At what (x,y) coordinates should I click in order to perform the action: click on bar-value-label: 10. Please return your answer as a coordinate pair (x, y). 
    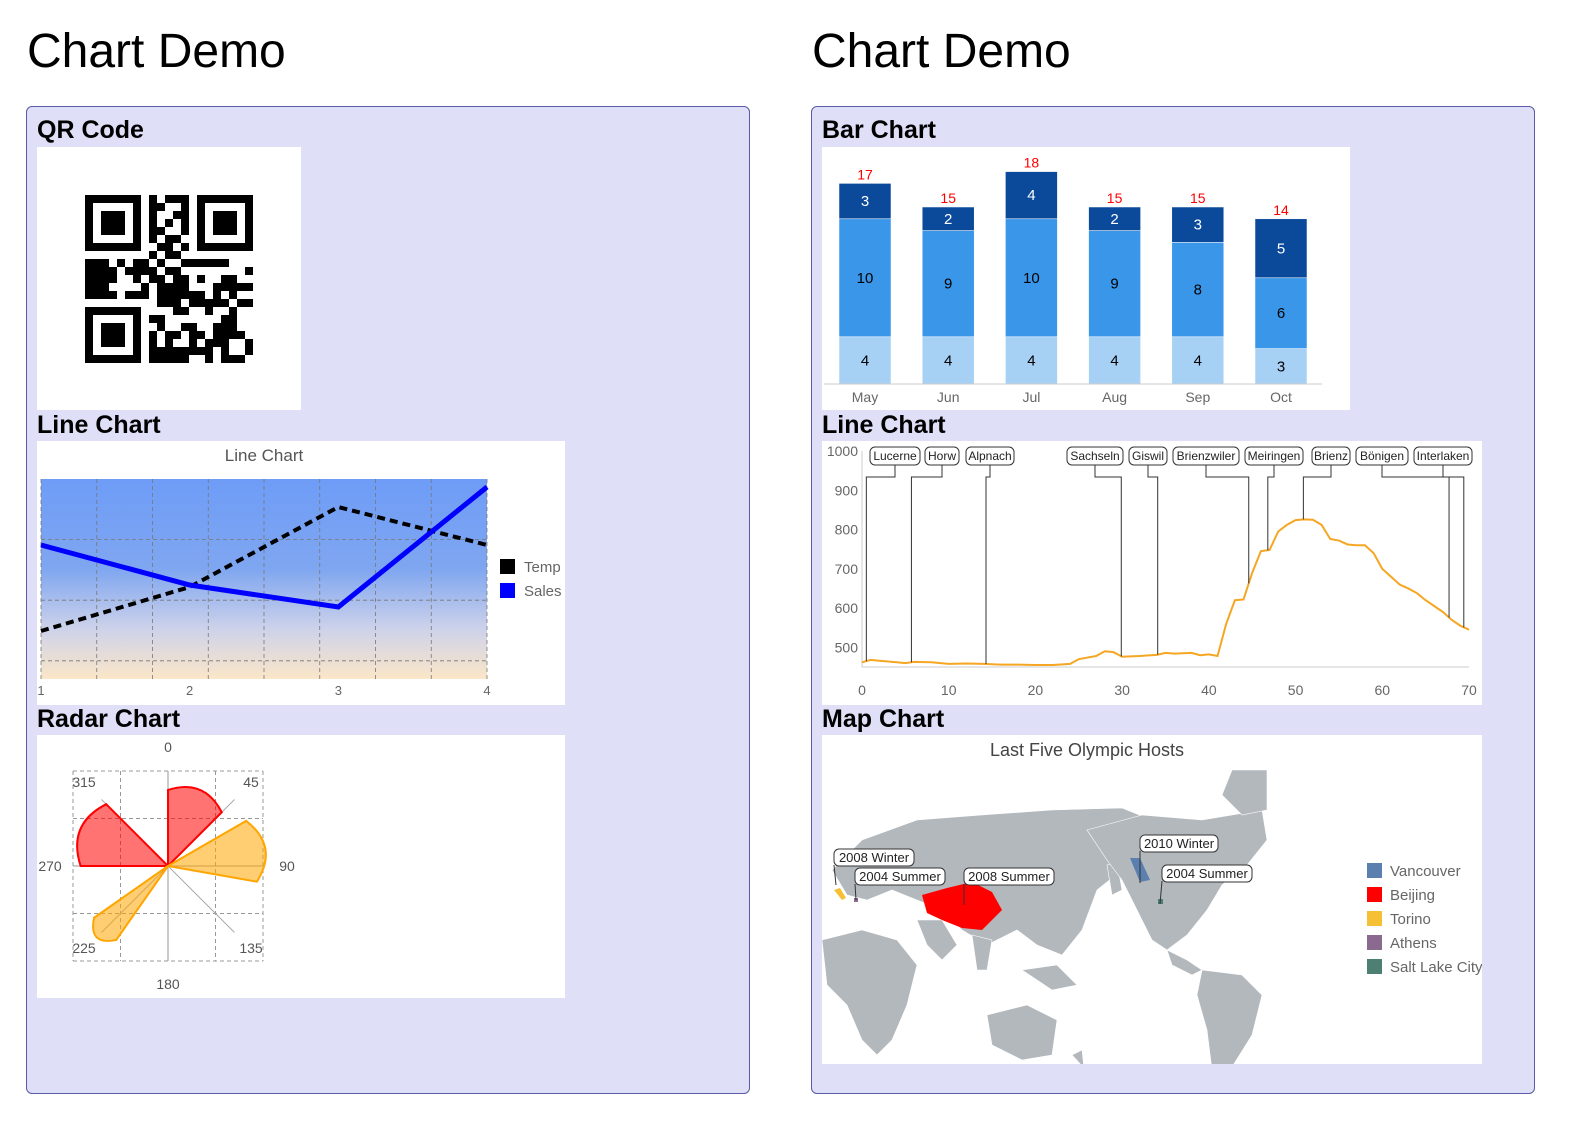
    Looking at the image, I should click on (1031, 278).